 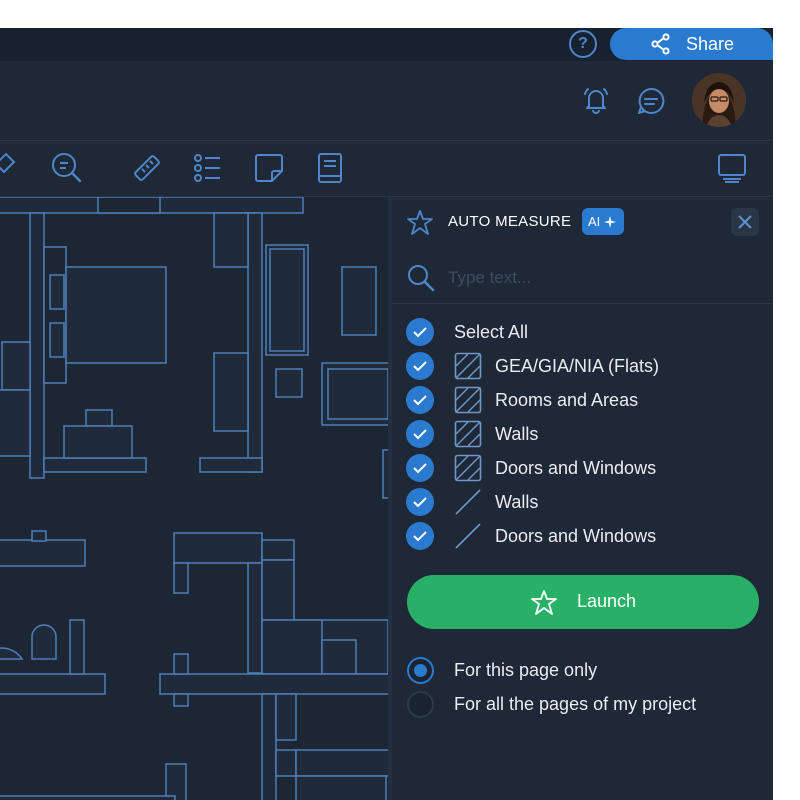 I want to click on share-label: Share, so click(x=710, y=44).